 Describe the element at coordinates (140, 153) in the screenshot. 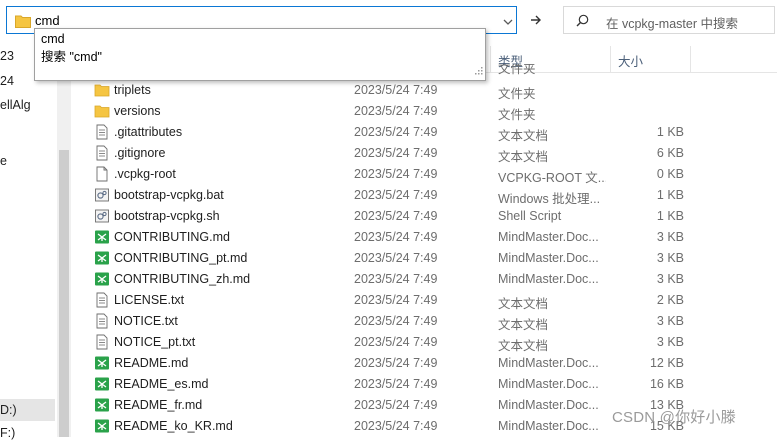

I see `file-name: .gitignore` at that location.